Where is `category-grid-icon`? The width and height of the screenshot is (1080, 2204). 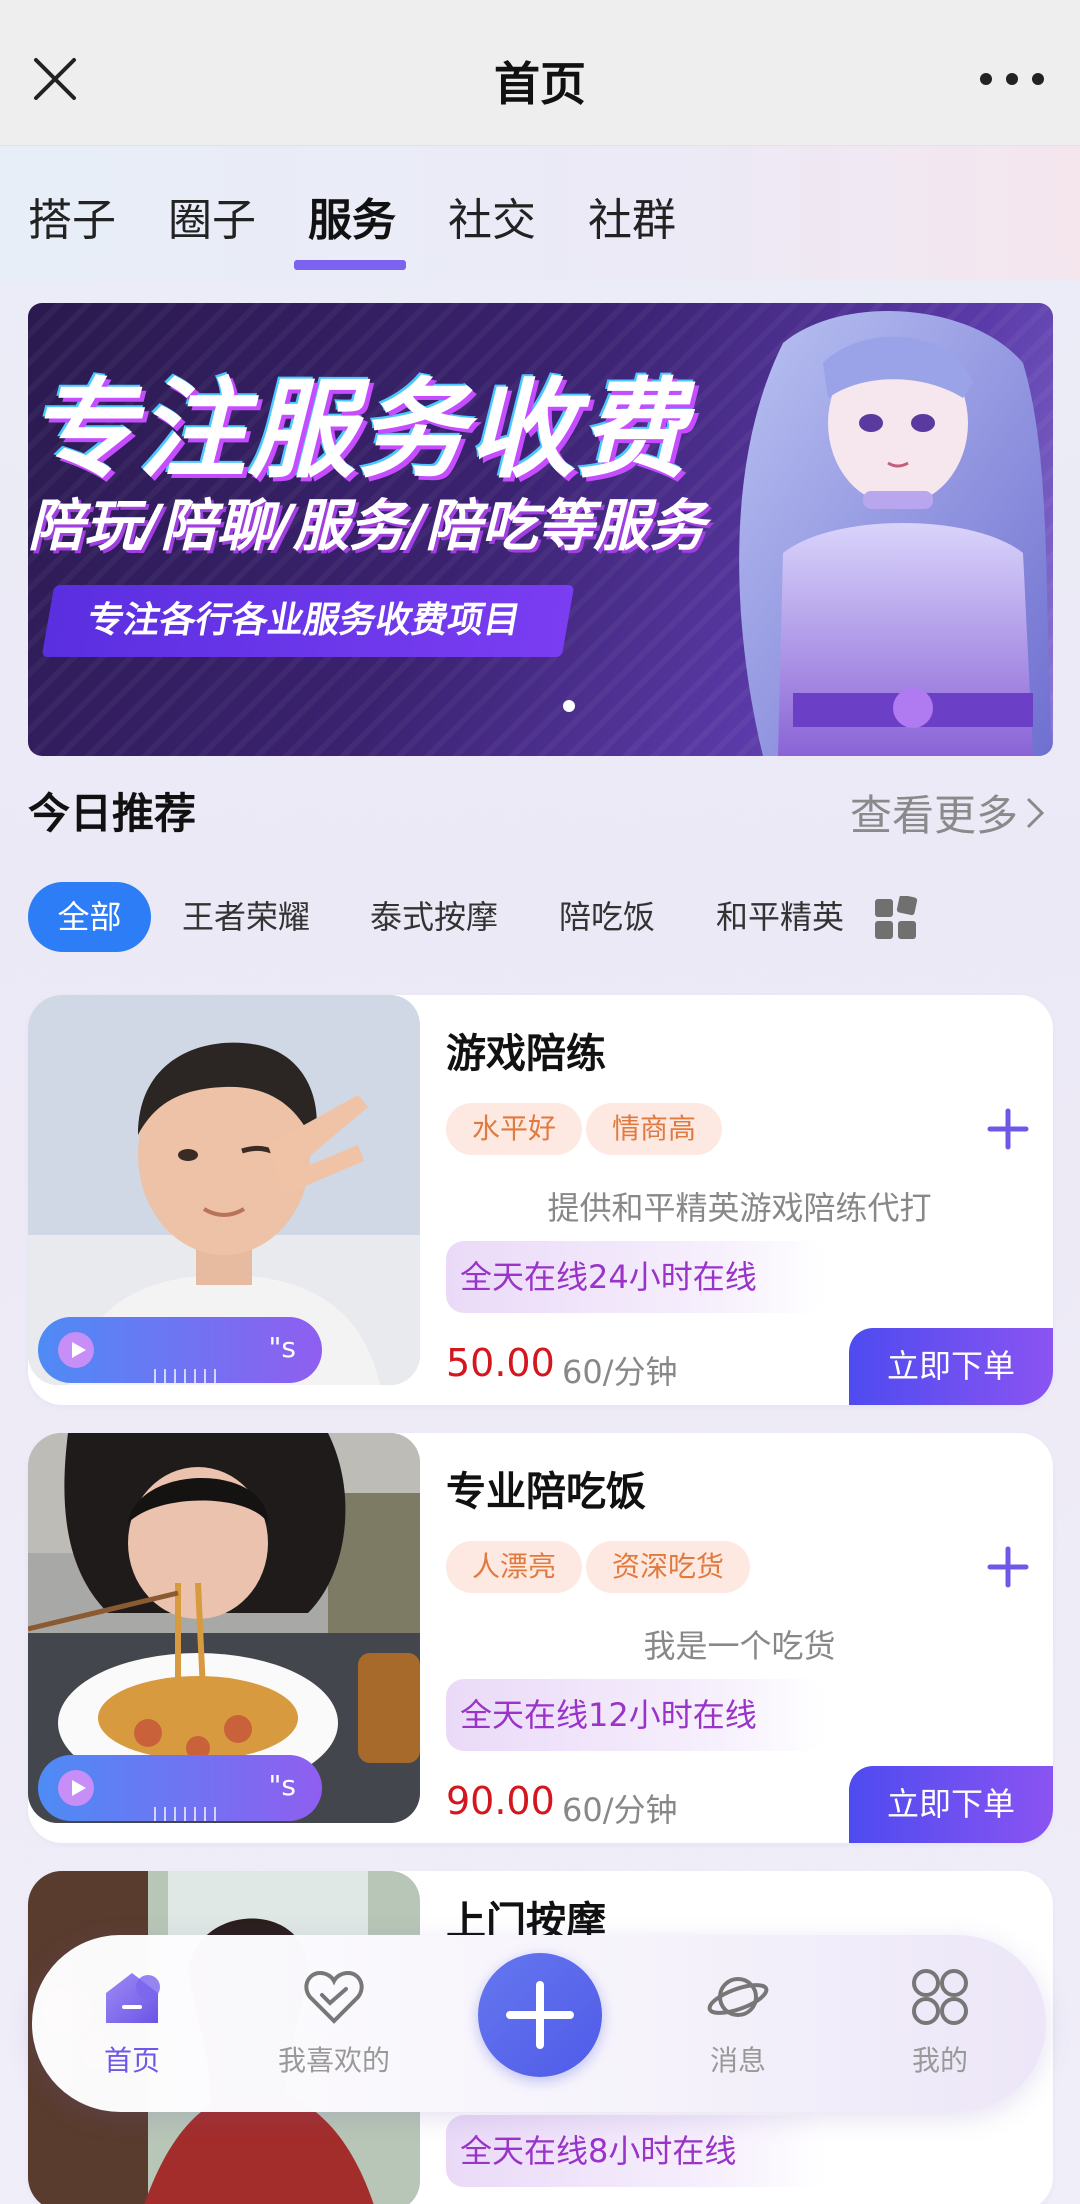
category-grid-icon is located at coordinates (896, 918).